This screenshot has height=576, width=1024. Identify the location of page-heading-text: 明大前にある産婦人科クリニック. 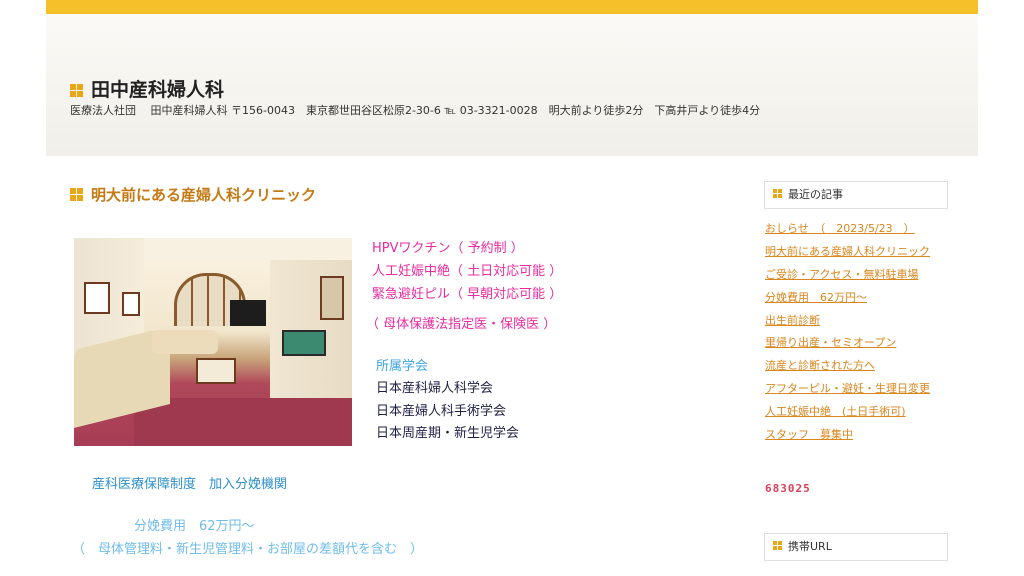
(203, 195).